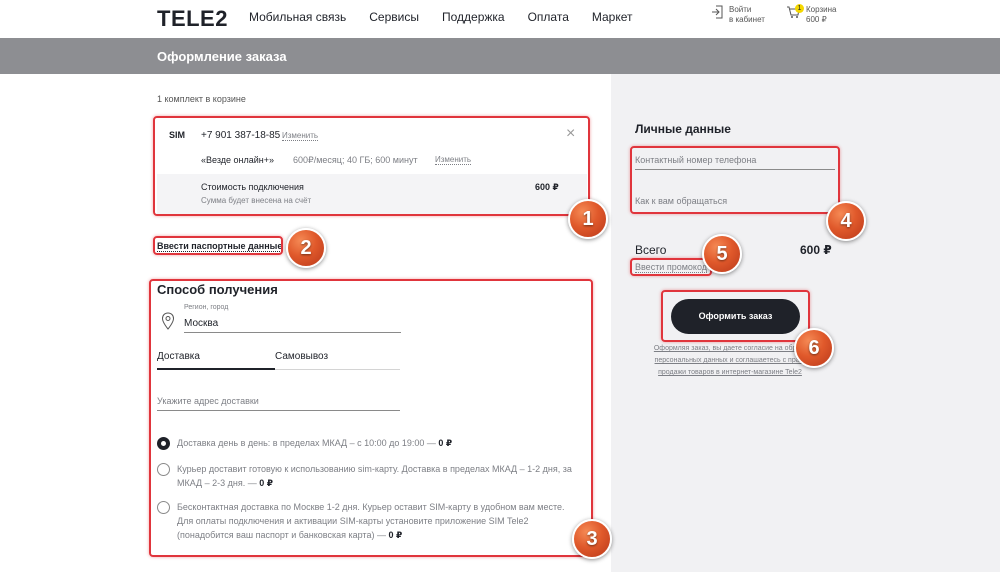  What do you see at coordinates (237, 160) in the screenshot?
I see `tariff-name: «Везде онлайн+»` at bounding box center [237, 160].